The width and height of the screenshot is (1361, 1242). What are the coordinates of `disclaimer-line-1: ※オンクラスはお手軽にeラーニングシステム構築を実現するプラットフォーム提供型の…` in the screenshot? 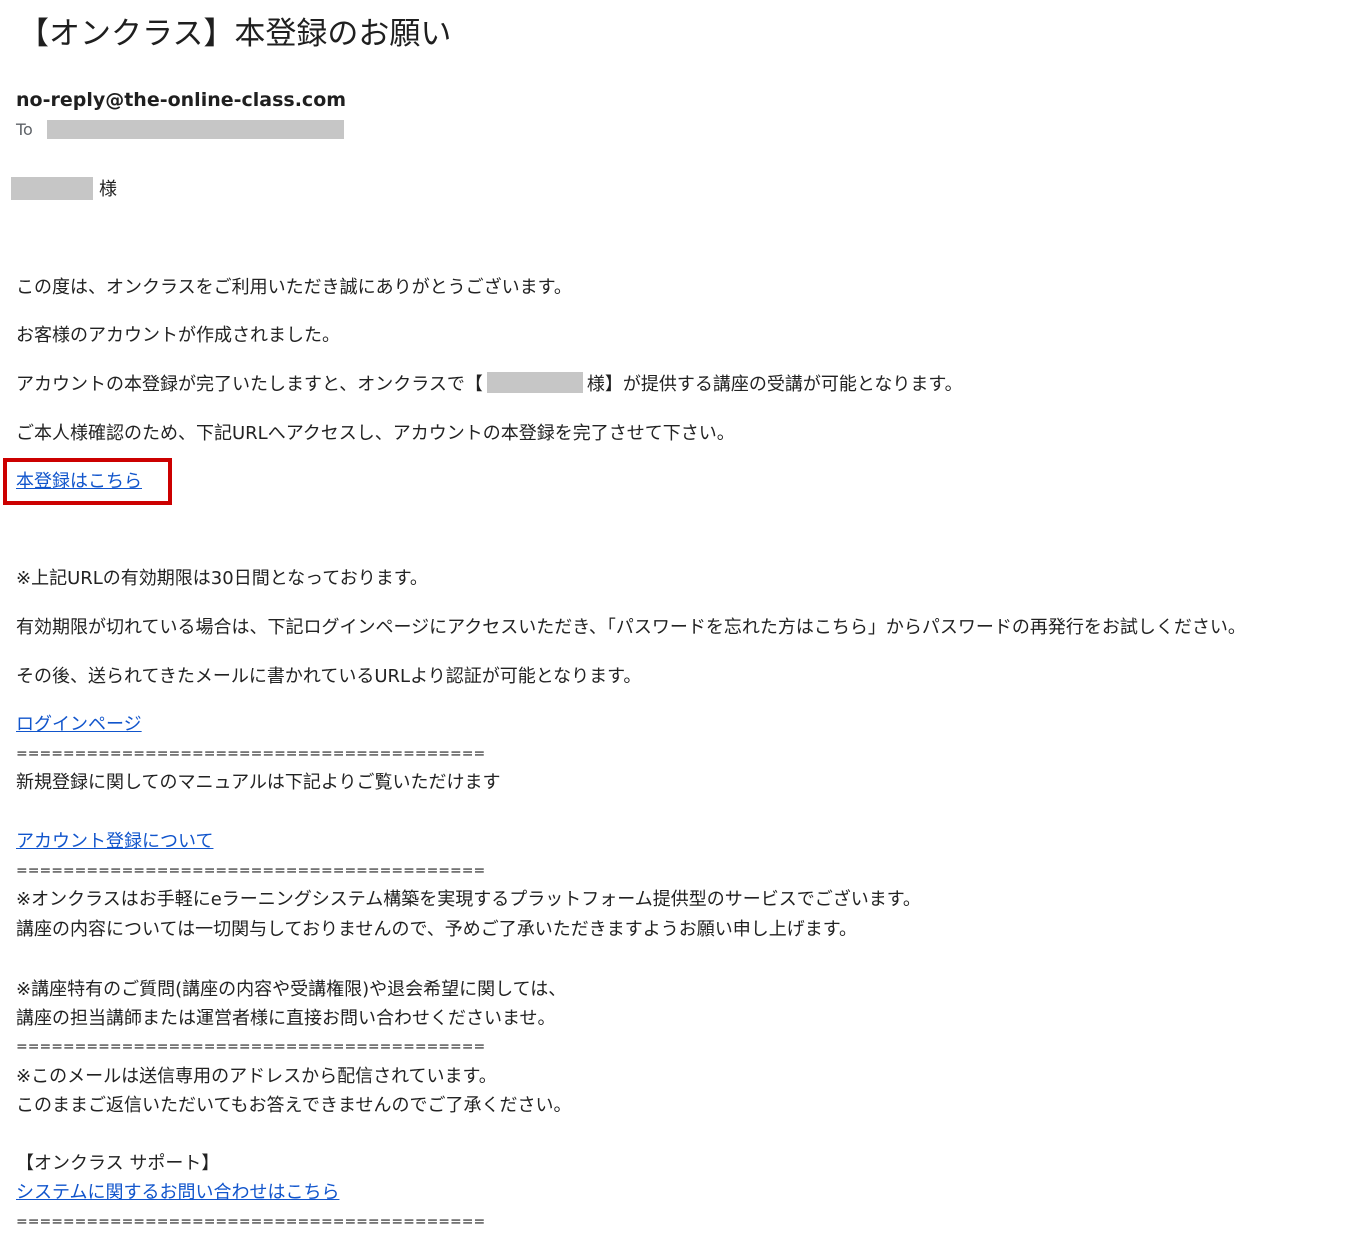 It's located at (468, 899).